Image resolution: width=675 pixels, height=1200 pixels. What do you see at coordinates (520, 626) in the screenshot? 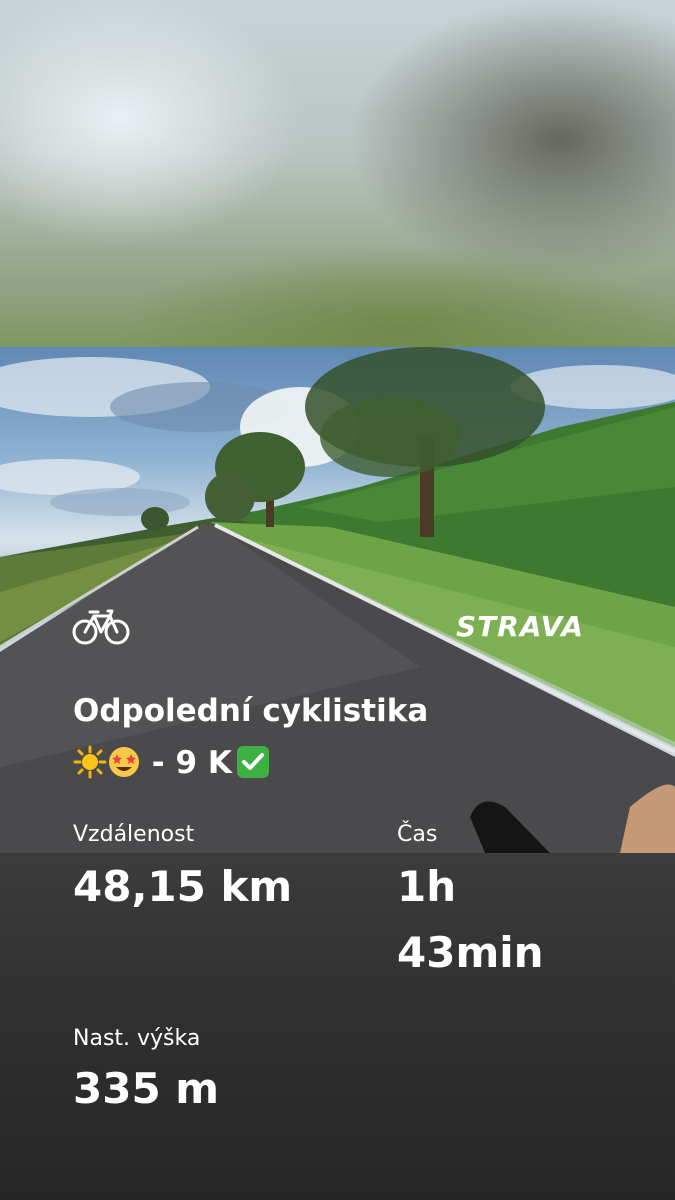
I see `strava-logo: STRAVA` at bounding box center [520, 626].